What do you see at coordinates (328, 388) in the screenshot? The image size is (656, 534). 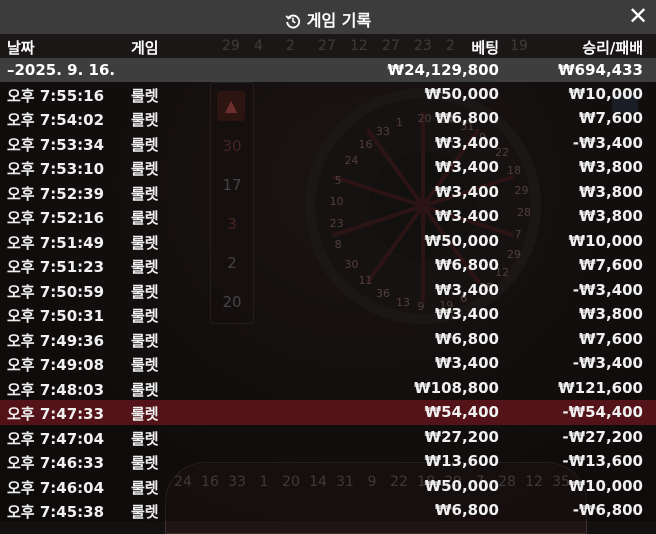 I see `table-row: 오후 7:48:03 룰렛 ₩108,800 ₩121,600` at bounding box center [328, 388].